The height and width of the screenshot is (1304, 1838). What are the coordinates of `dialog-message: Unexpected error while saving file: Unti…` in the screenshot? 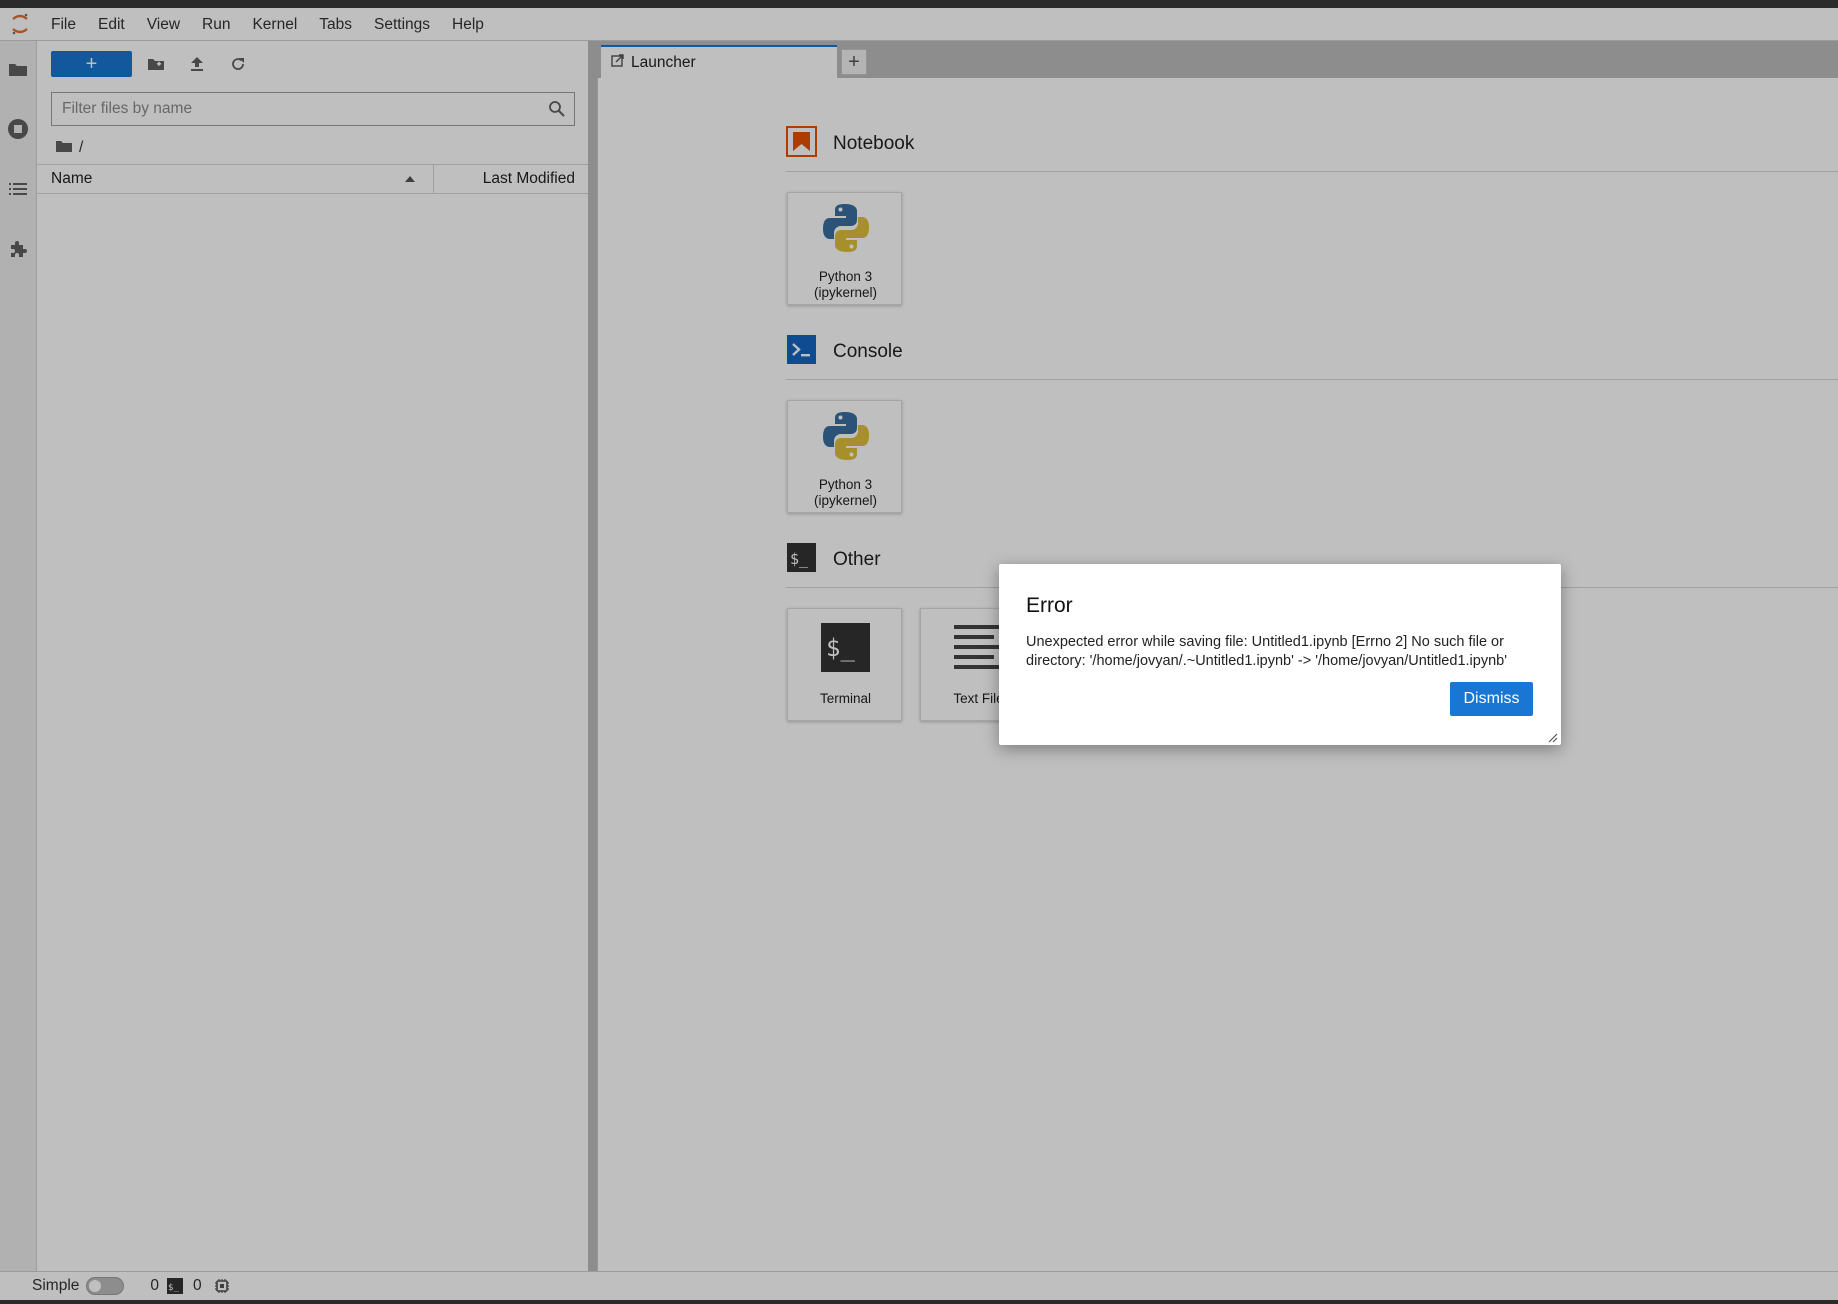 It's located at (1266, 651).